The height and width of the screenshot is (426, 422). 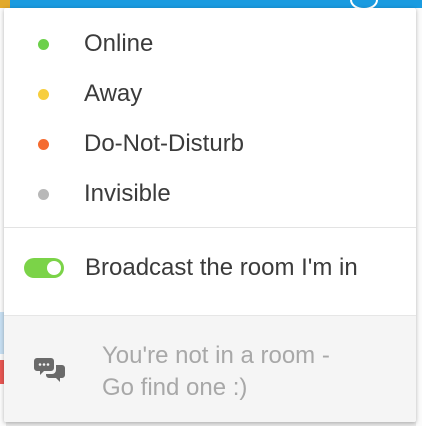 I want to click on app-right-pane, so click(x=419, y=217).